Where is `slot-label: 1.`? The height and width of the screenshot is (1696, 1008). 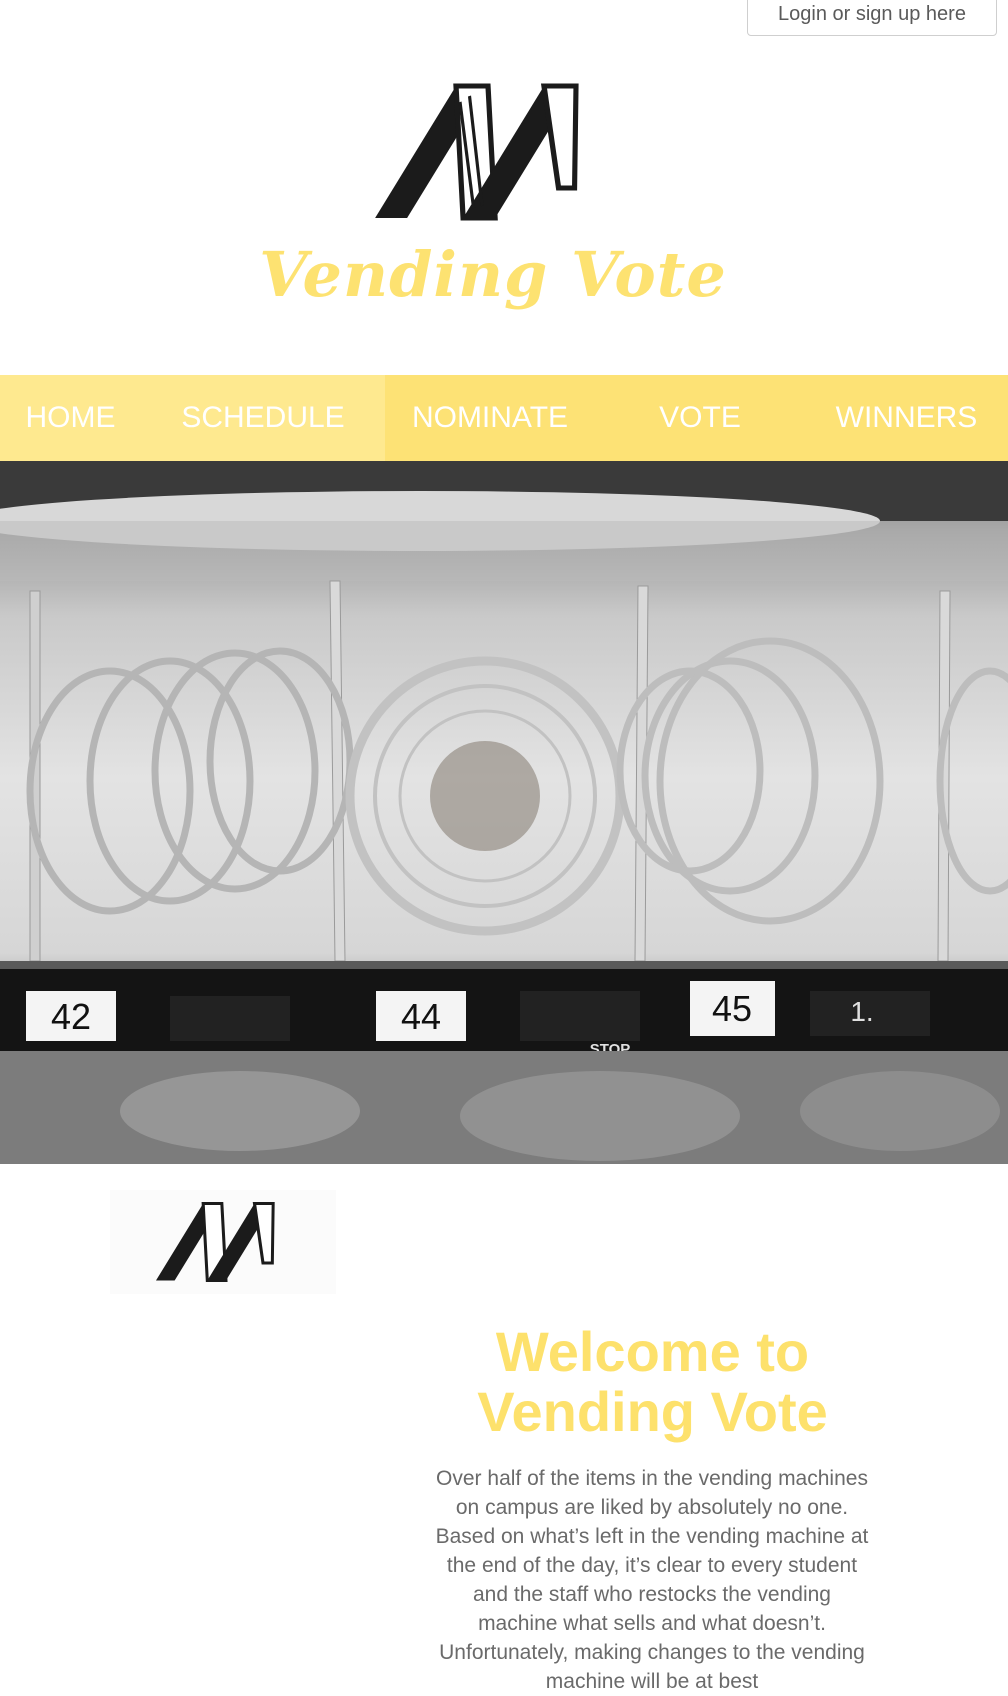
slot-label: 1. is located at coordinates (861, 1011).